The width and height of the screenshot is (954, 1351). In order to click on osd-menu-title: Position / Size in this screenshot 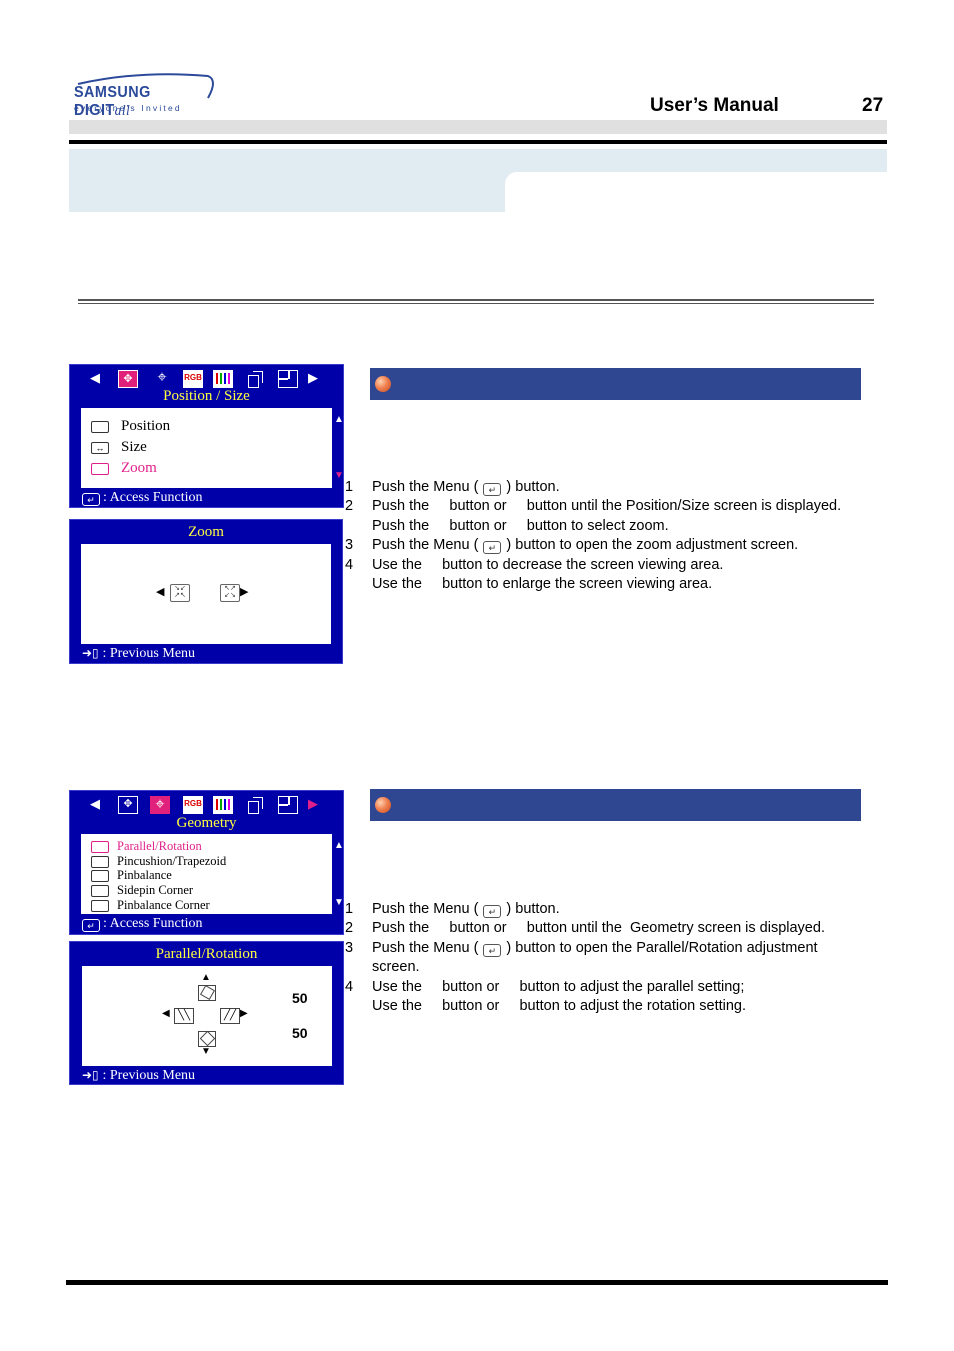, I will do `click(206, 396)`.